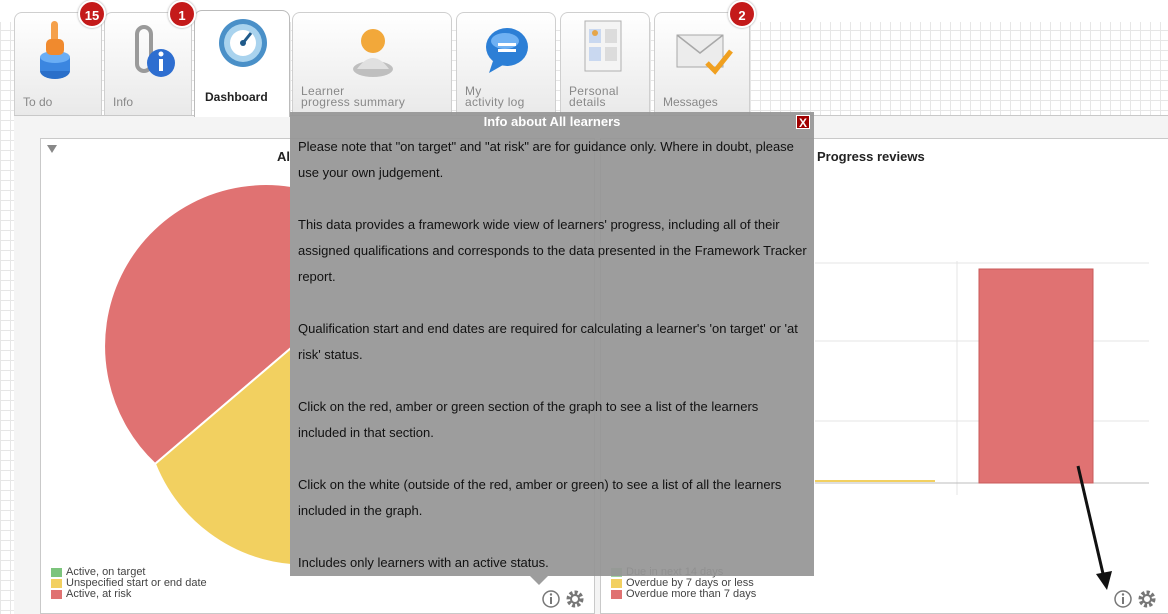  Describe the element at coordinates (182, 14) in the screenshot. I see `info-count-badge: 1` at that location.